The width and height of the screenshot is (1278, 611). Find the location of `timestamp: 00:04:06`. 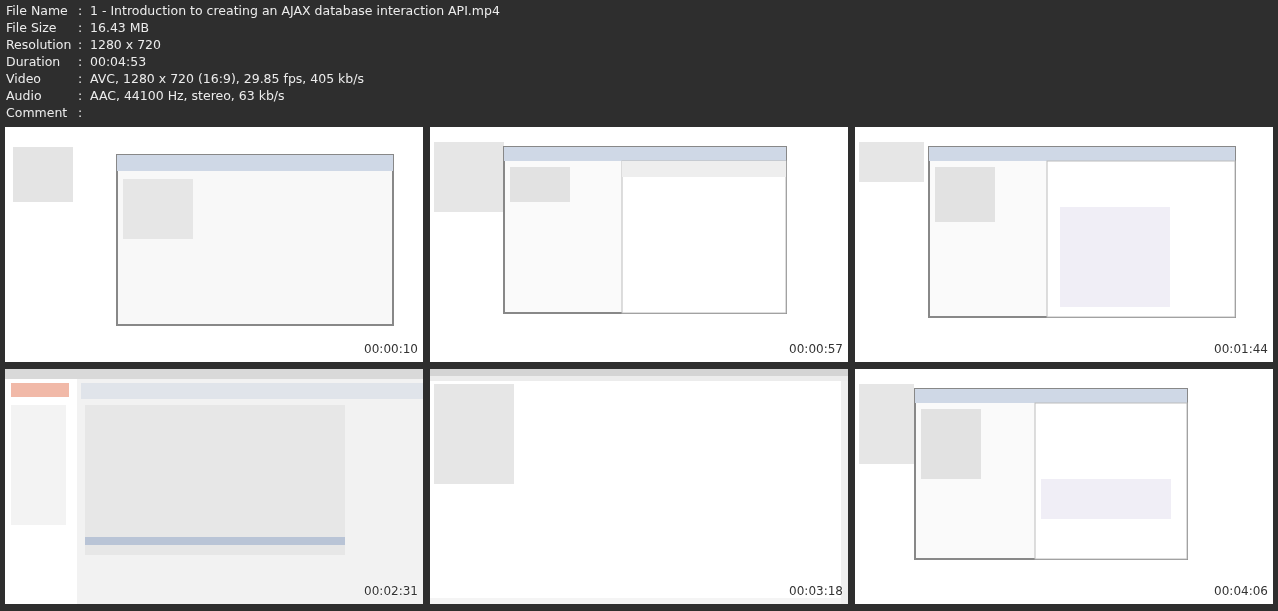

timestamp: 00:04:06 is located at coordinates (1241, 591).